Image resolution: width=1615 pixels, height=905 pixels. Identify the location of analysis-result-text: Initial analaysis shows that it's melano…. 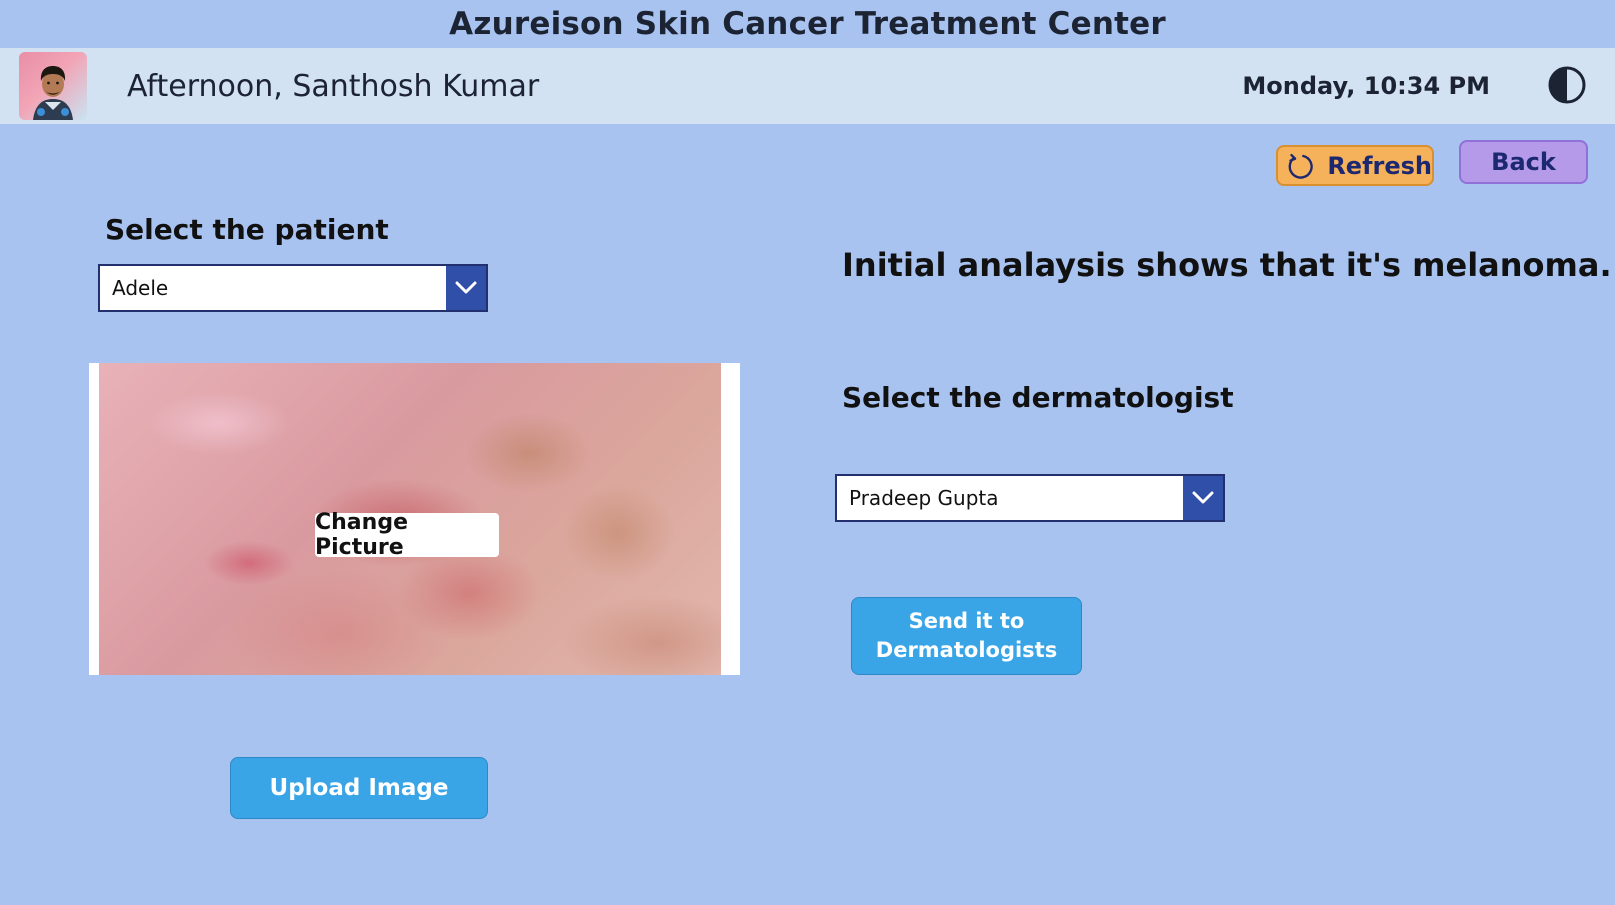
(1227, 265).